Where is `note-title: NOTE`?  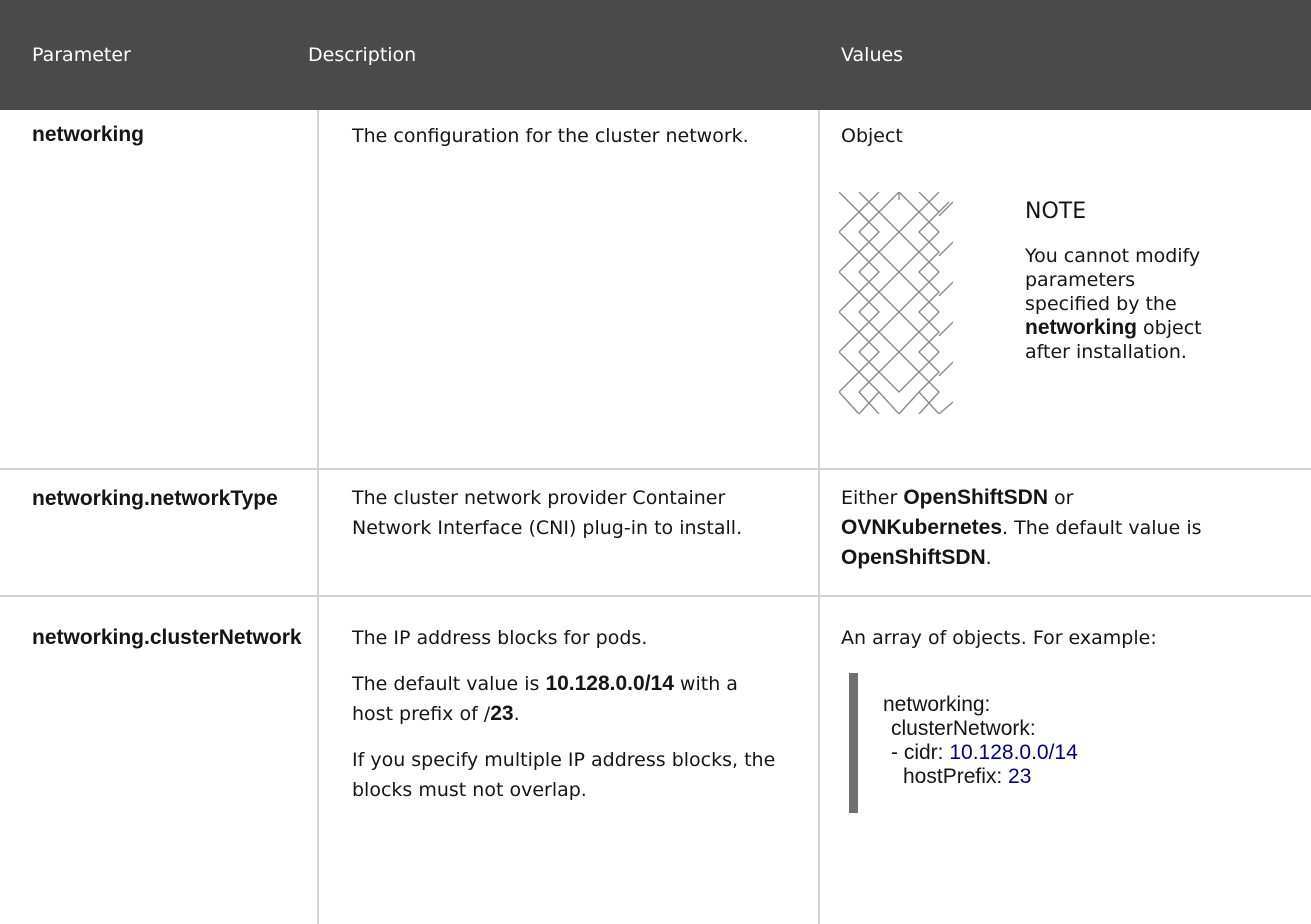
note-title: NOTE is located at coordinates (1056, 211).